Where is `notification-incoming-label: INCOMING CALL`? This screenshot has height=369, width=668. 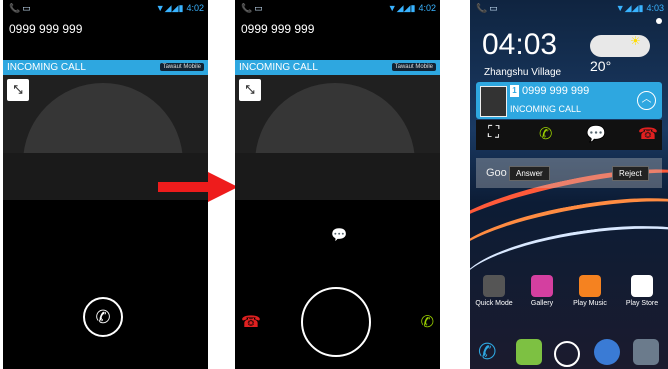 notification-incoming-label: INCOMING CALL is located at coordinates (546, 109).